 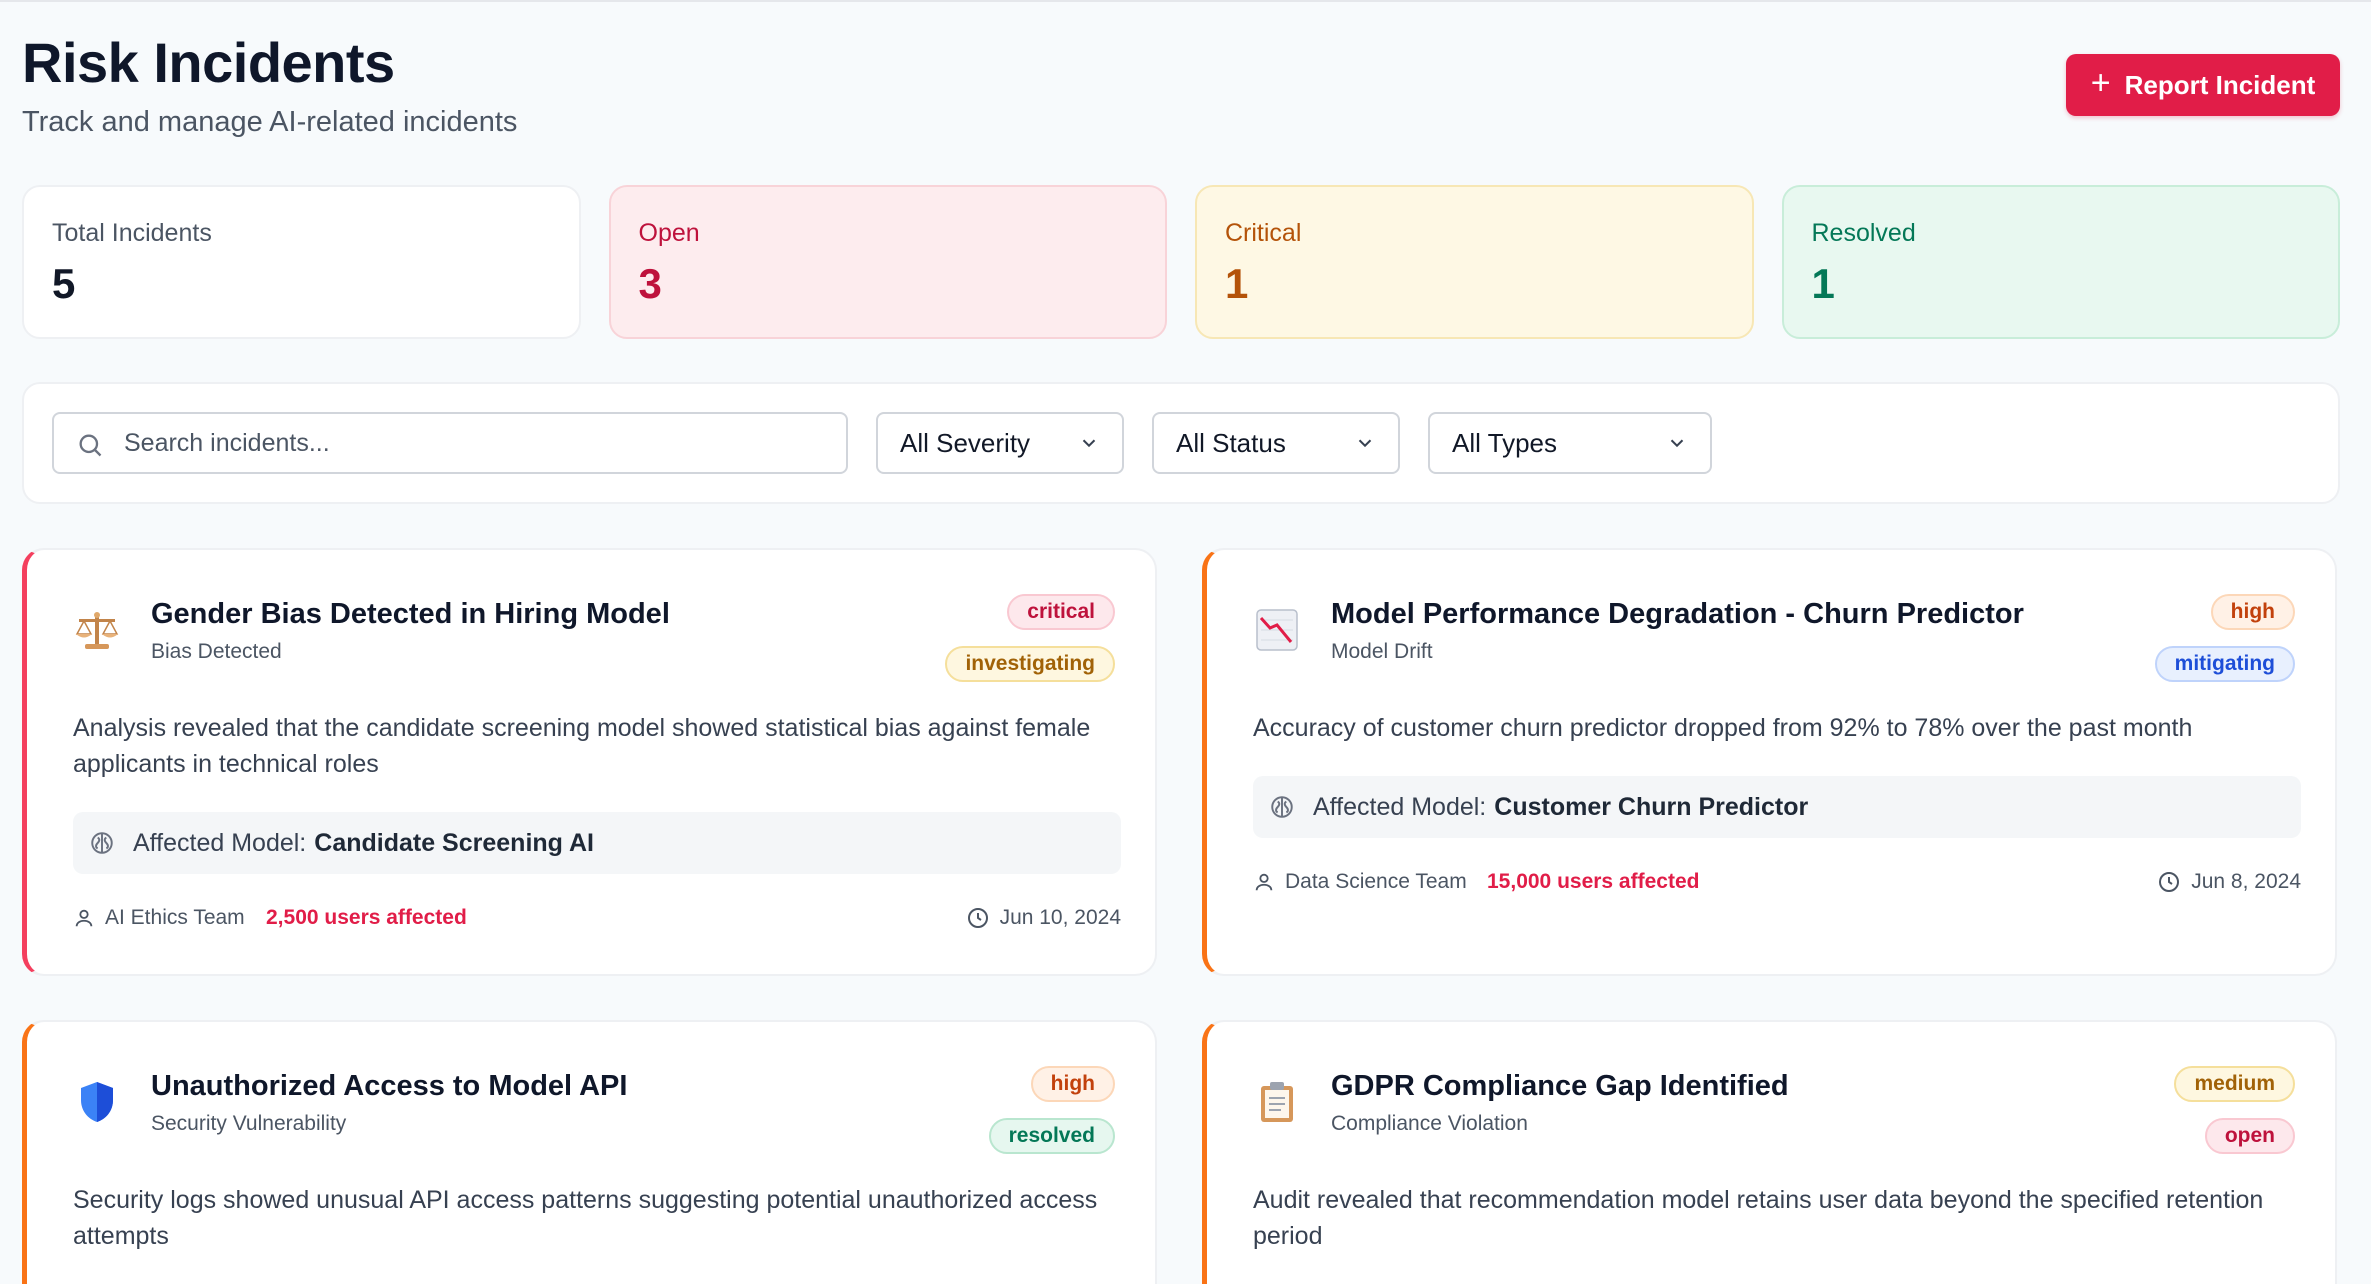 What do you see at coordinates (410, 614) in the screenshot?
I see `incident-title: Gender Bias Detected in Hiring Model` at bounding box center [410, 614].